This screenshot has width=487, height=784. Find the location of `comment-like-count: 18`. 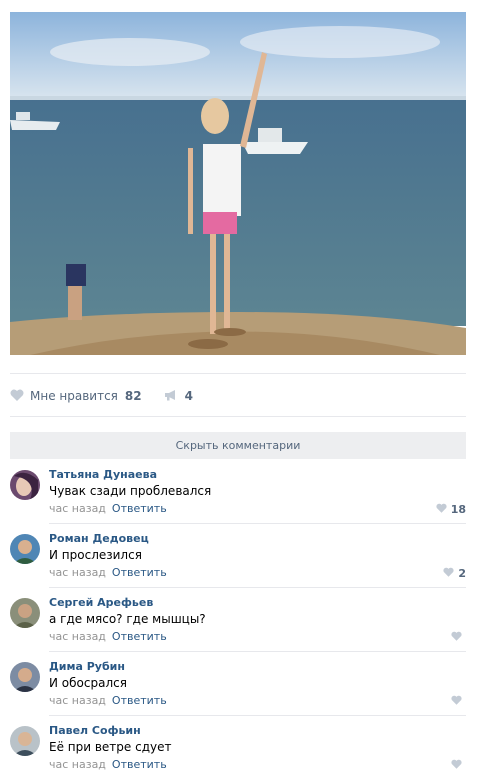

comment-like-count: 18 is located at coordinates (458, 509).